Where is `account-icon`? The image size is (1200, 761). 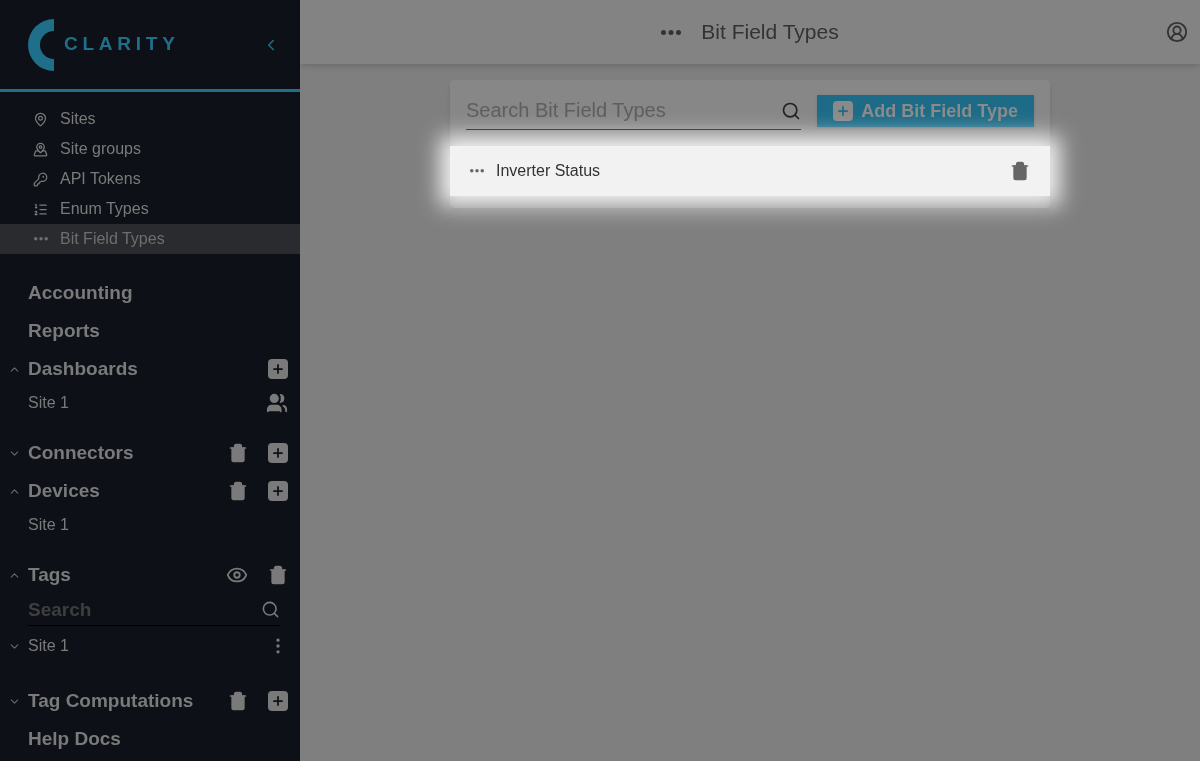 account-icon is located at coordinates (1177, 32).